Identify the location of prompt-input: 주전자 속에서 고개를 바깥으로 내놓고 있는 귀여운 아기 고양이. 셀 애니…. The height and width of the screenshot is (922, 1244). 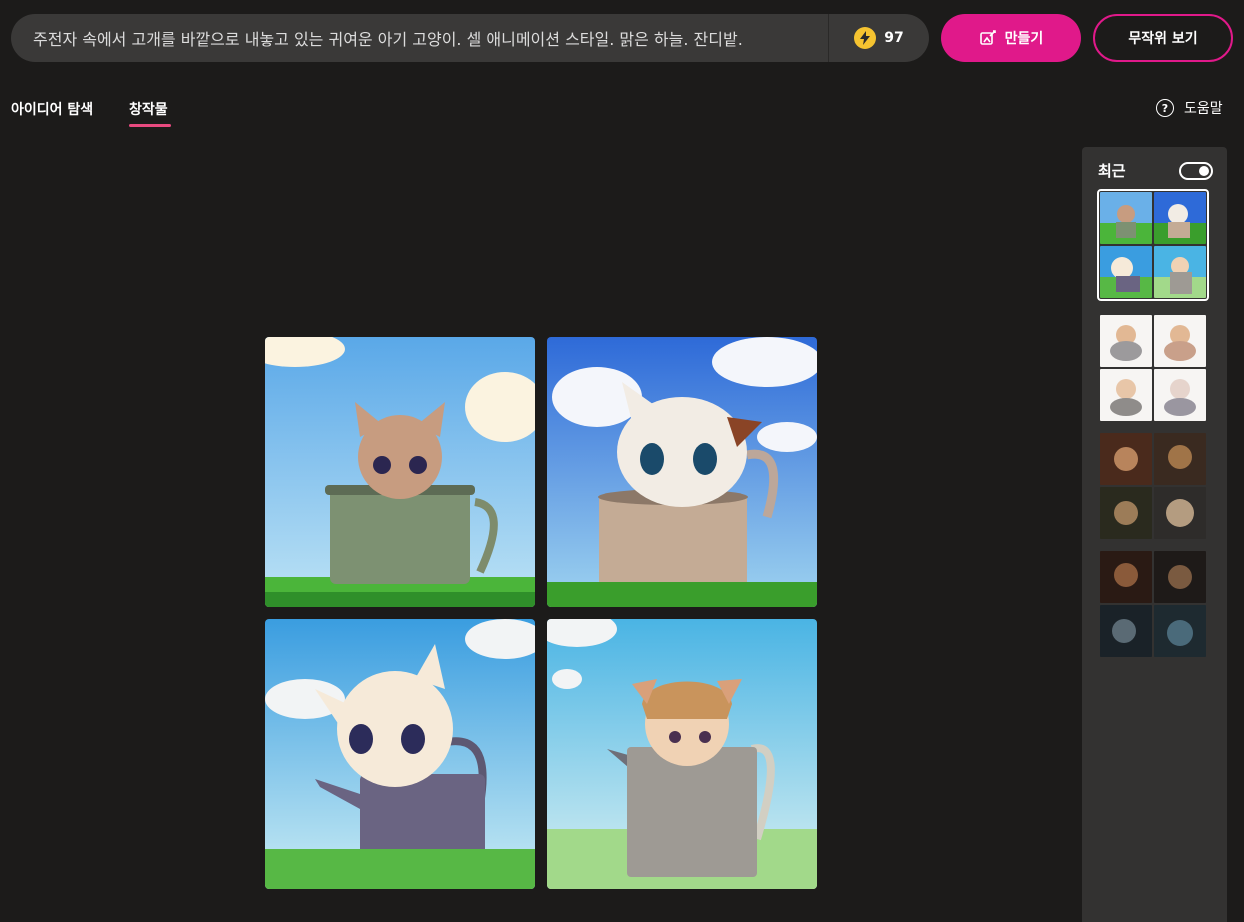
(419, 38).